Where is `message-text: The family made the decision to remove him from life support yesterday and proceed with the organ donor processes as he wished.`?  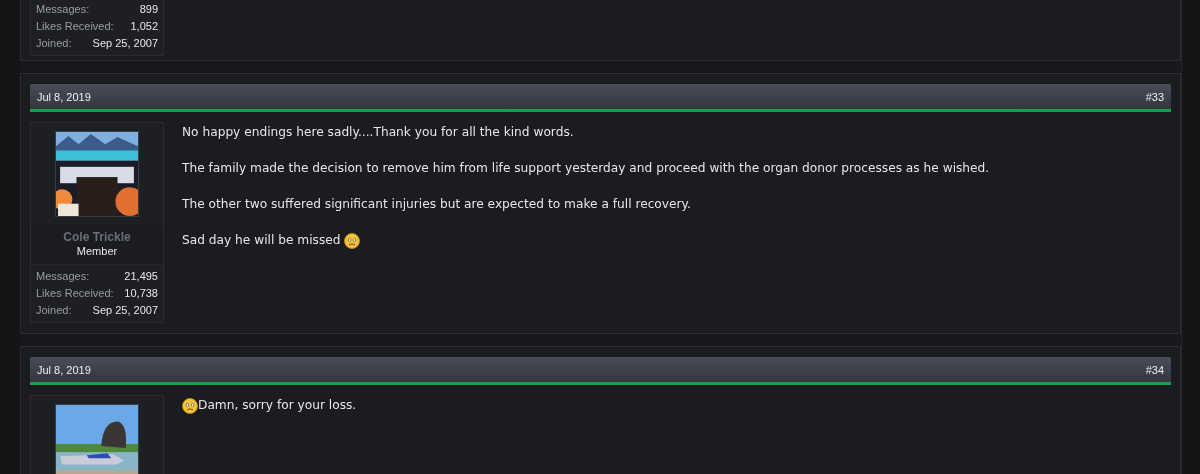
message-text: The family made the decision to remove him from life support yesterday and proceed with the organ donor processes as he wished. is located at coordinates (586, 168).